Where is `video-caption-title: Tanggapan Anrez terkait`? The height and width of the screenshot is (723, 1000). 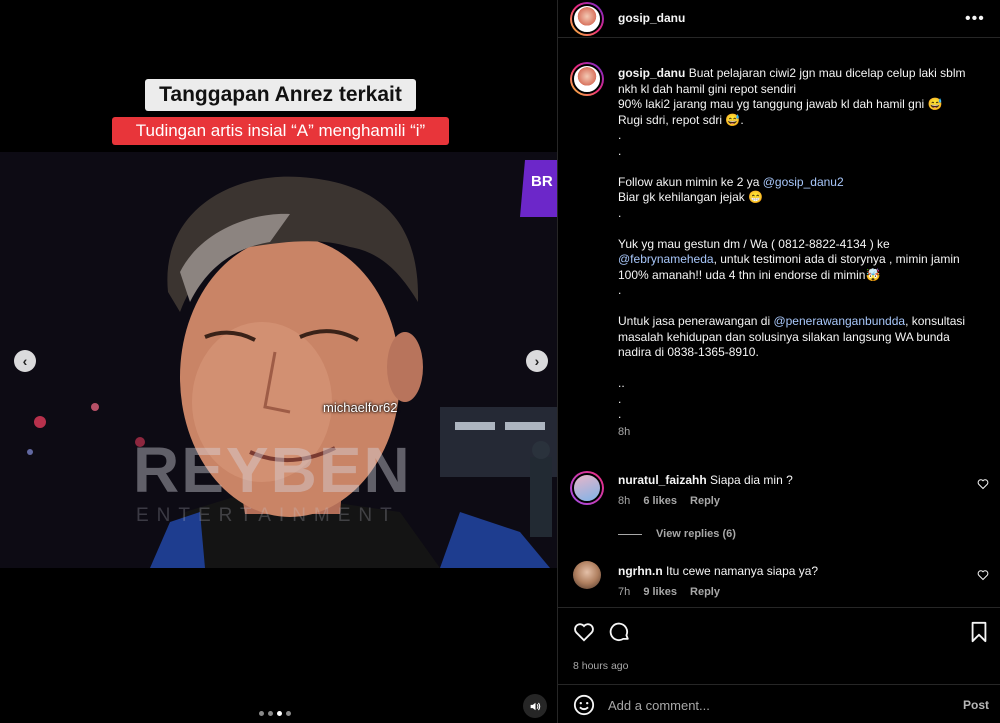 video-caption-title: Tanggapan Anrez terkait is located at coordinates (280, 95).